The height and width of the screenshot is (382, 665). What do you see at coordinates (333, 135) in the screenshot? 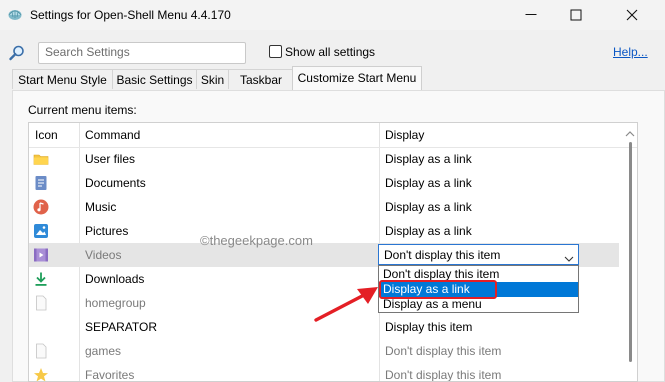
I see `list-header: Icon Command Display` at bounding box center [333, 135].